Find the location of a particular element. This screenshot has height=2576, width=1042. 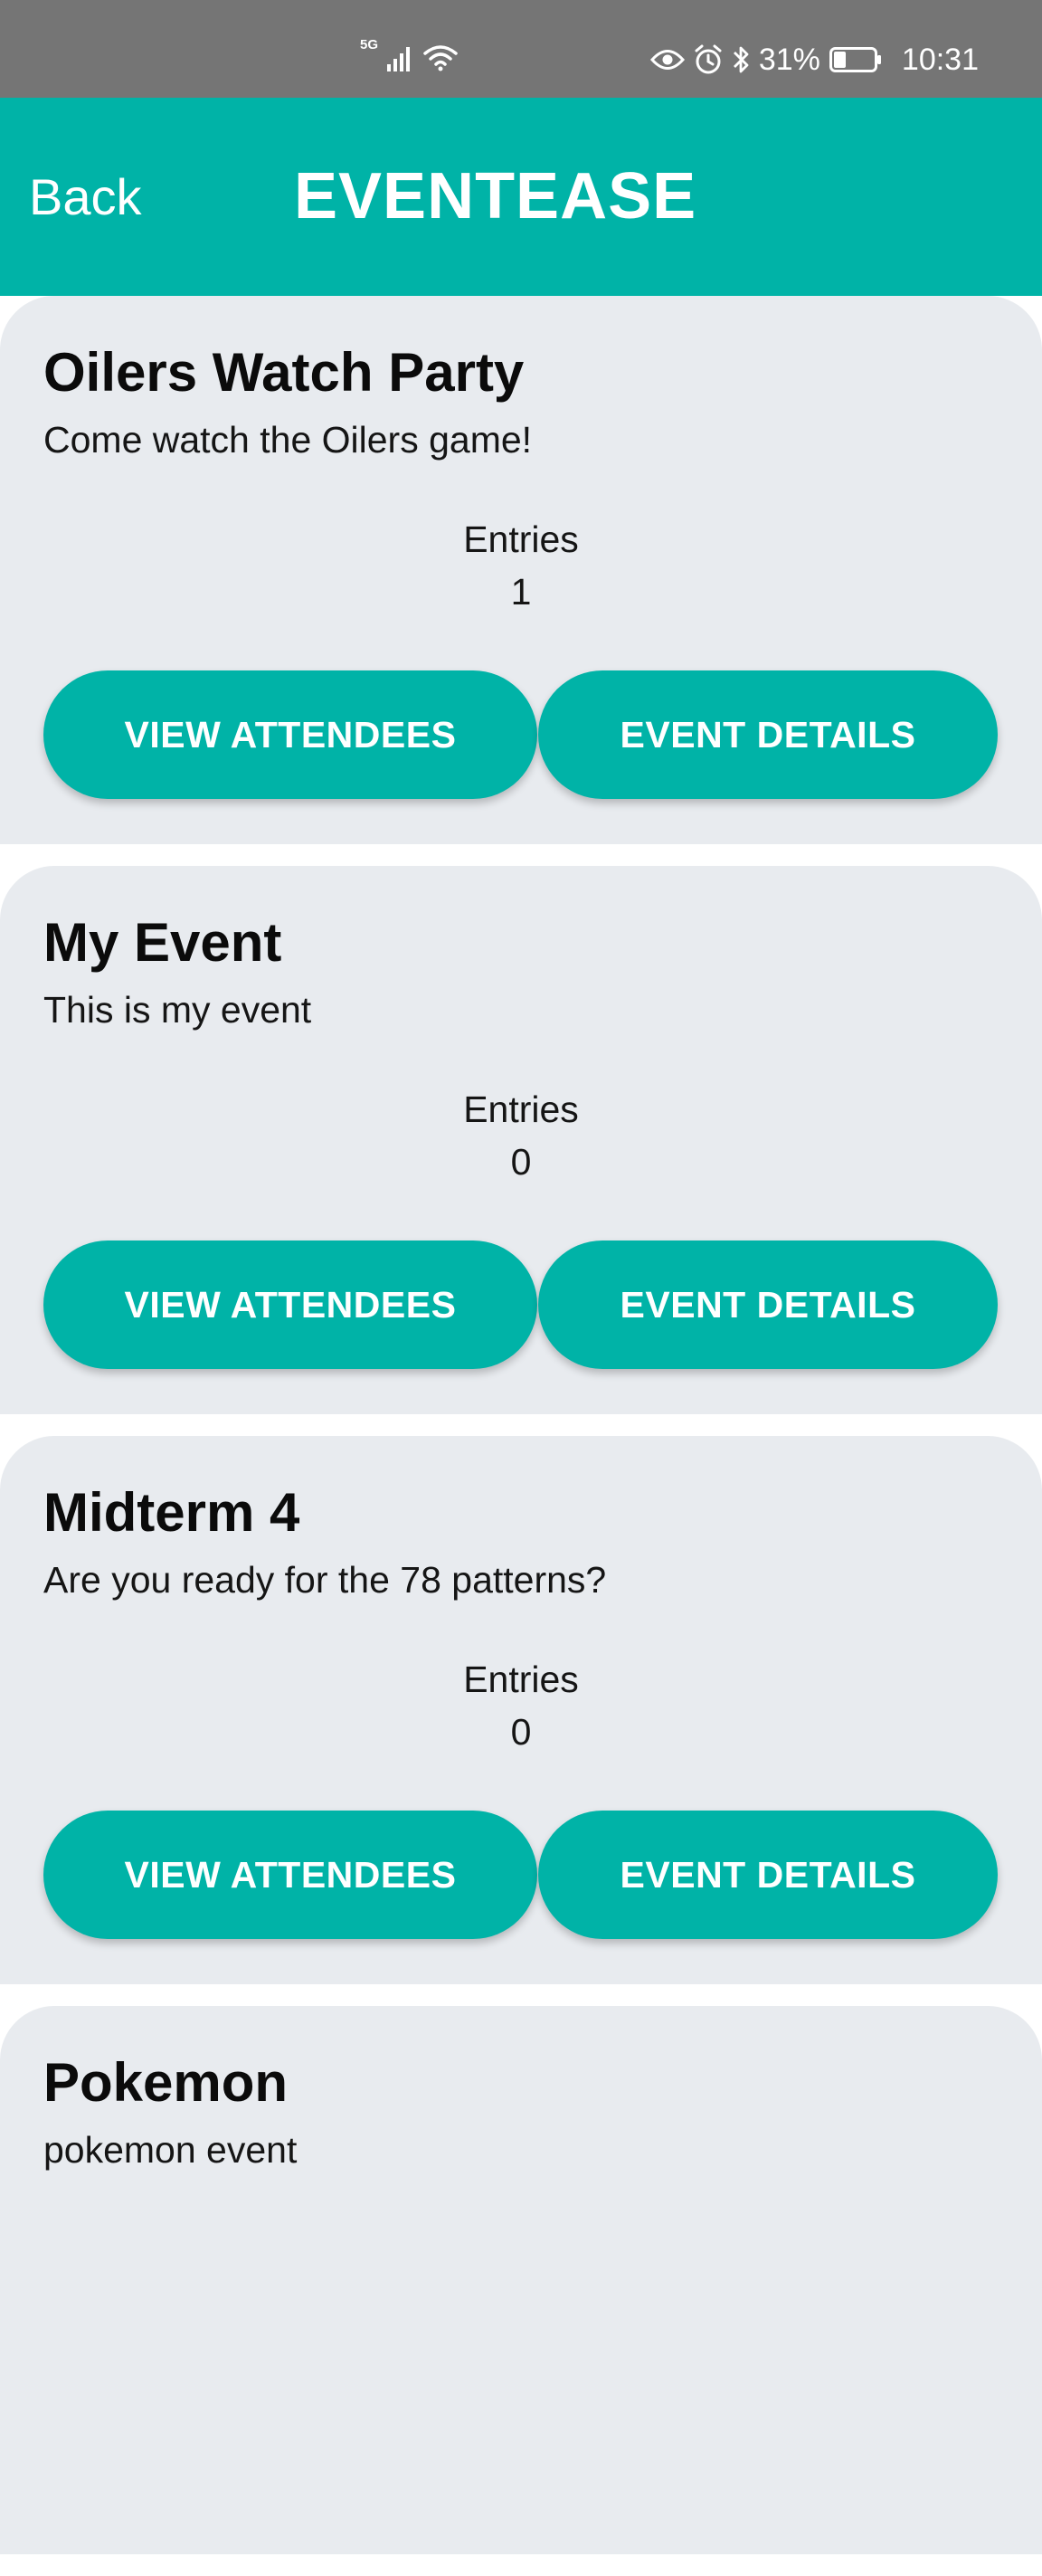

signal-icon is located at coordinates (399, 59).